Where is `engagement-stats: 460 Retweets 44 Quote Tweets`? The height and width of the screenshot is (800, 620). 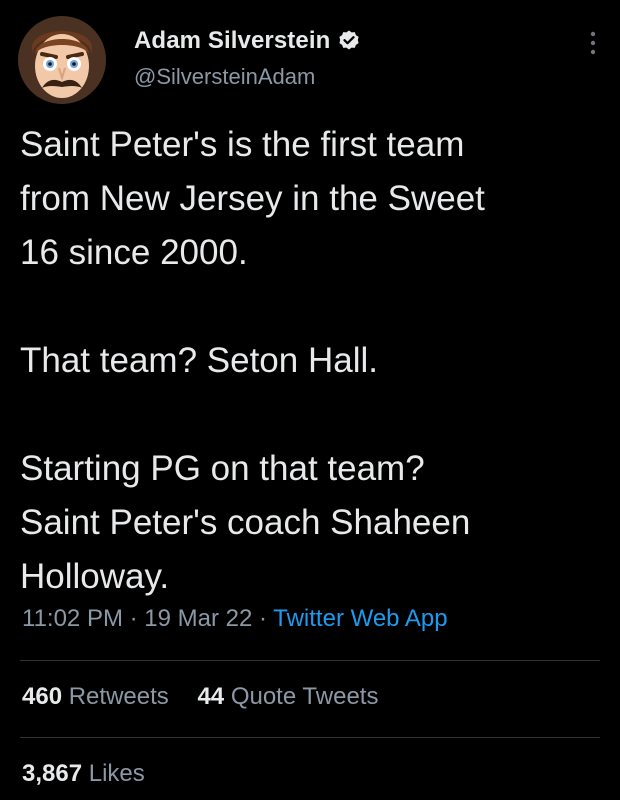 engagement-stats: 460 Retweets 44 Quote Tweets is located at coordinates (211, 697).